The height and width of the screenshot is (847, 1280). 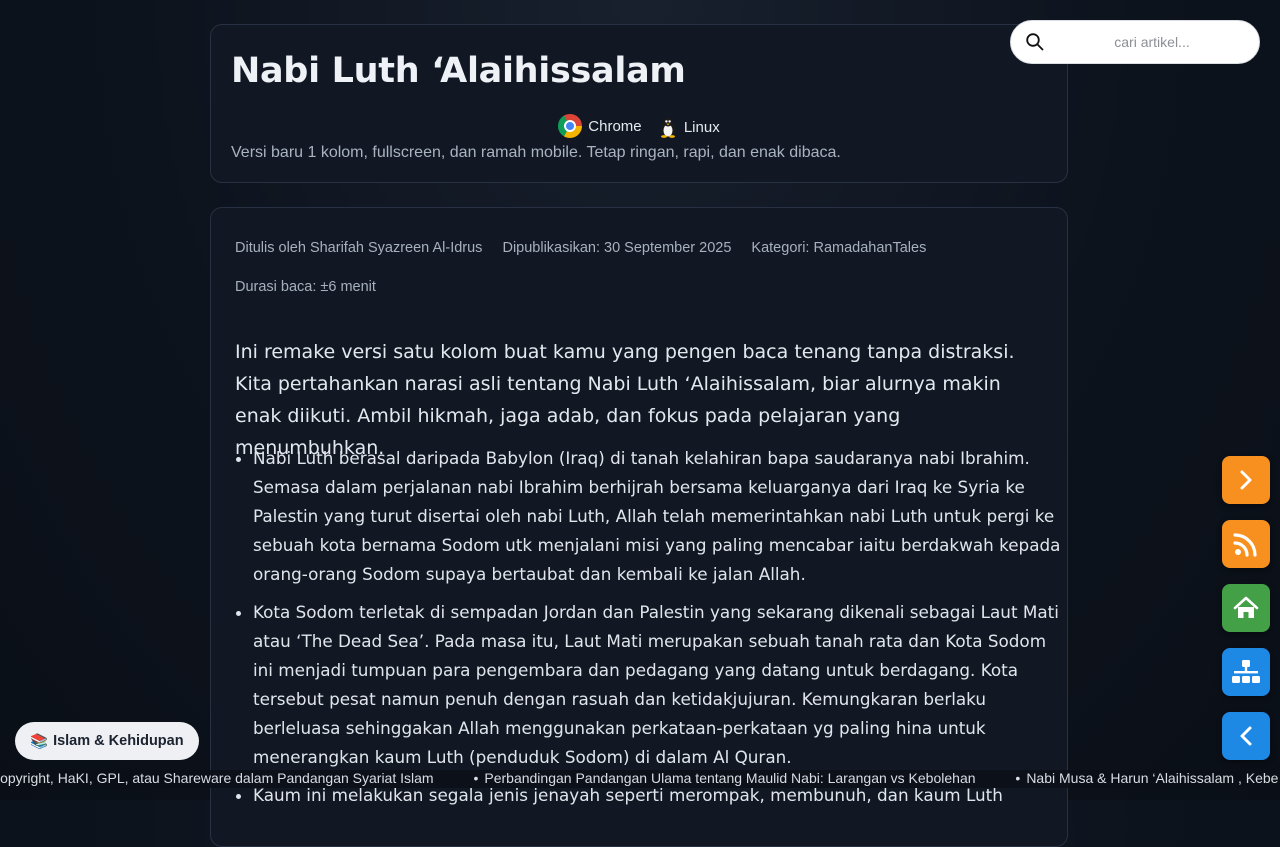 I want to click on search-icon, so click(x=1035, y=42).